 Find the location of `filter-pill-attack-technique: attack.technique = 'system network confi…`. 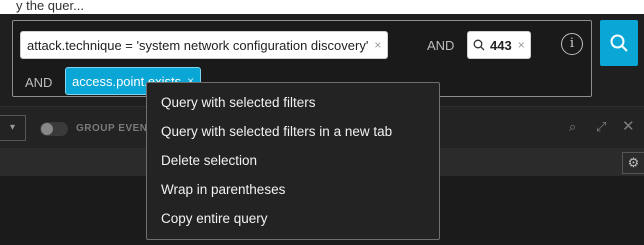

filter-pill-attack-technique: attack.technique = 'system network confi… is located at coordinates (204, 45).